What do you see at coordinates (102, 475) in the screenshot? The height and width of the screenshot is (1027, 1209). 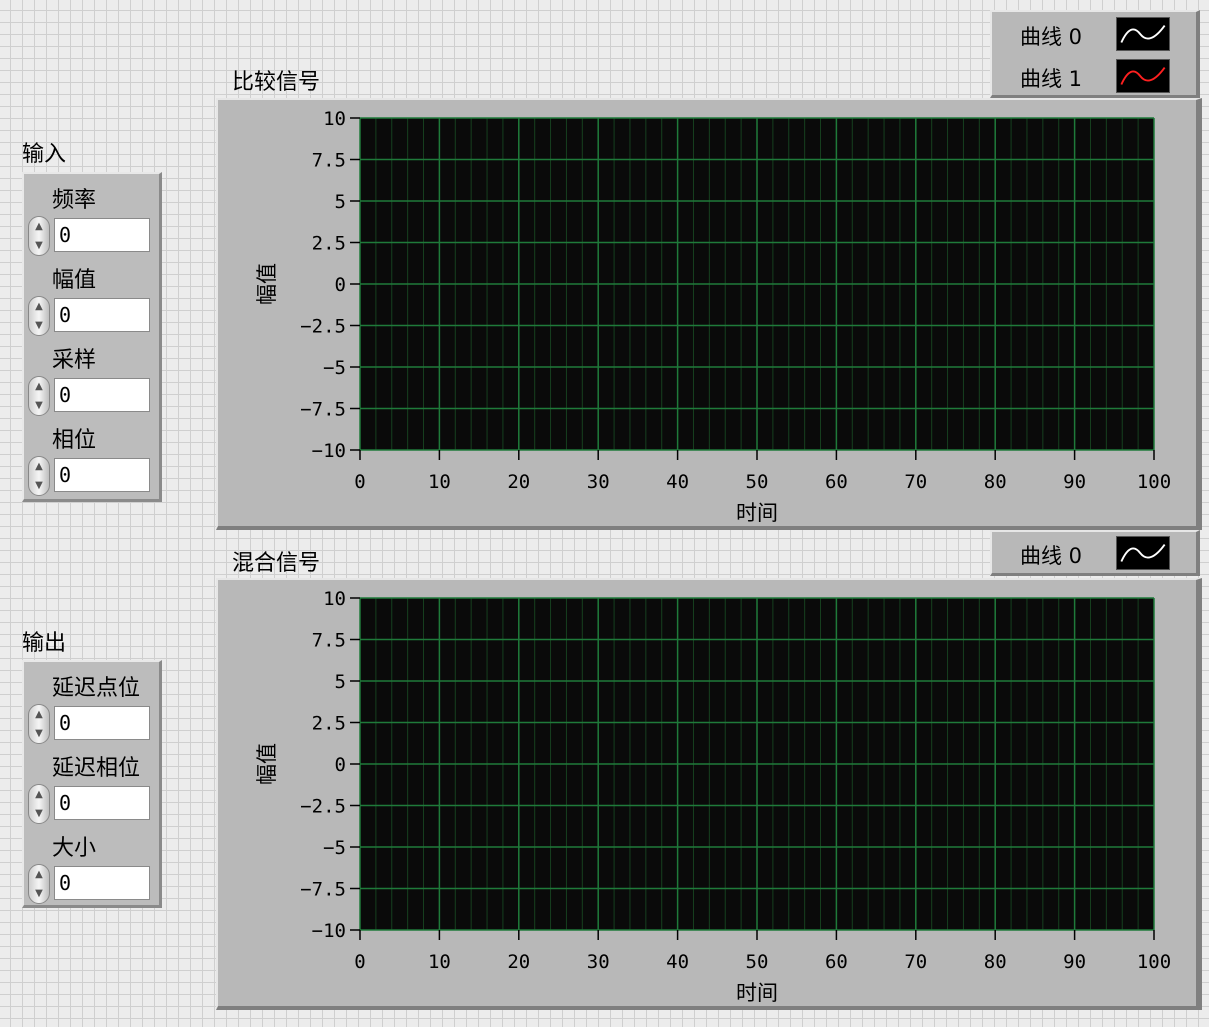 I see `phase-input: 0` at bounding box center [102, 475].